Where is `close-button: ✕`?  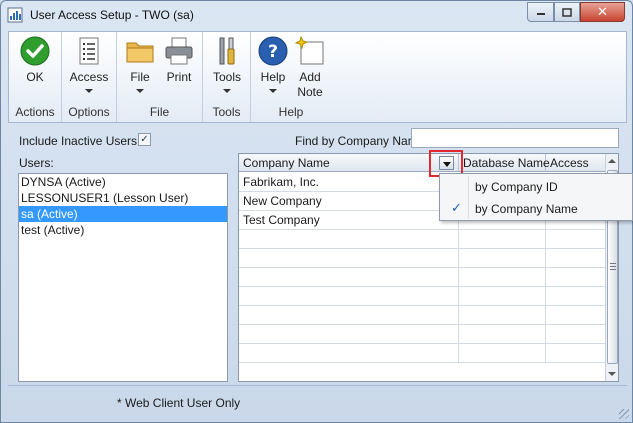
close-button: ✕ is located at coordinates (602, 12).